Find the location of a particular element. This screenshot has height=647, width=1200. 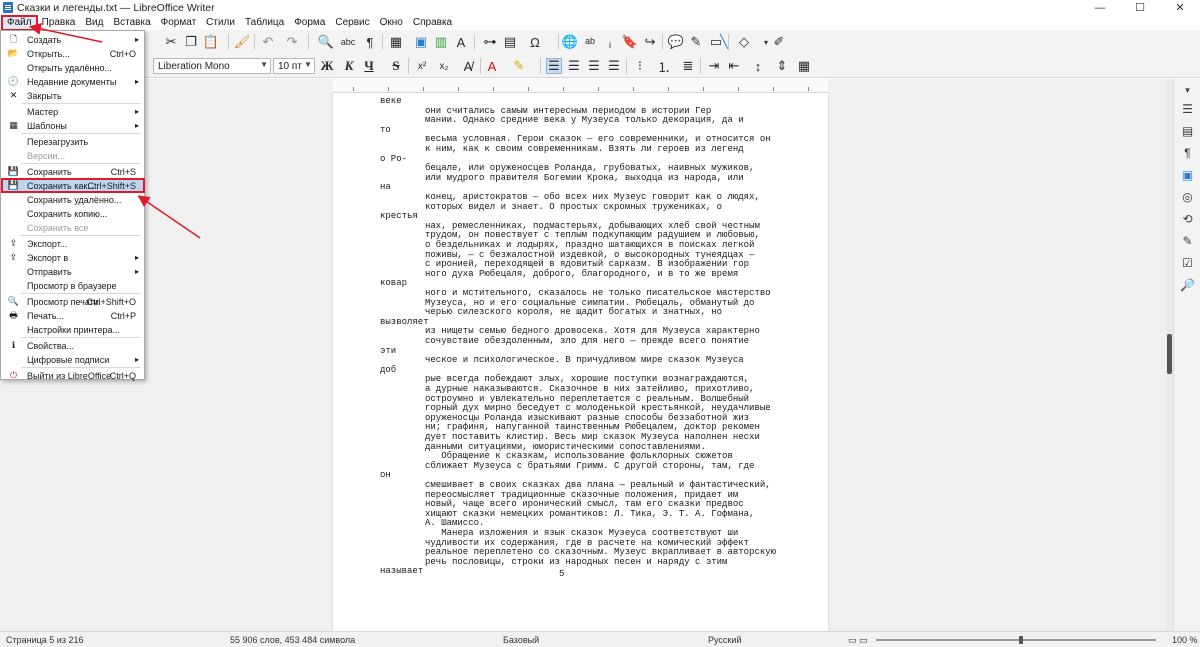

design-icon: ✎ is located at coordinates (1187, 240).